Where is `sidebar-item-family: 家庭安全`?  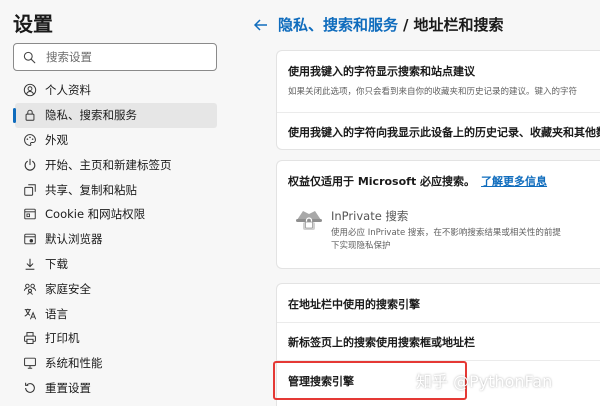 sidebar-item-family: 家庭安全 is located at coordinates (115, 288).